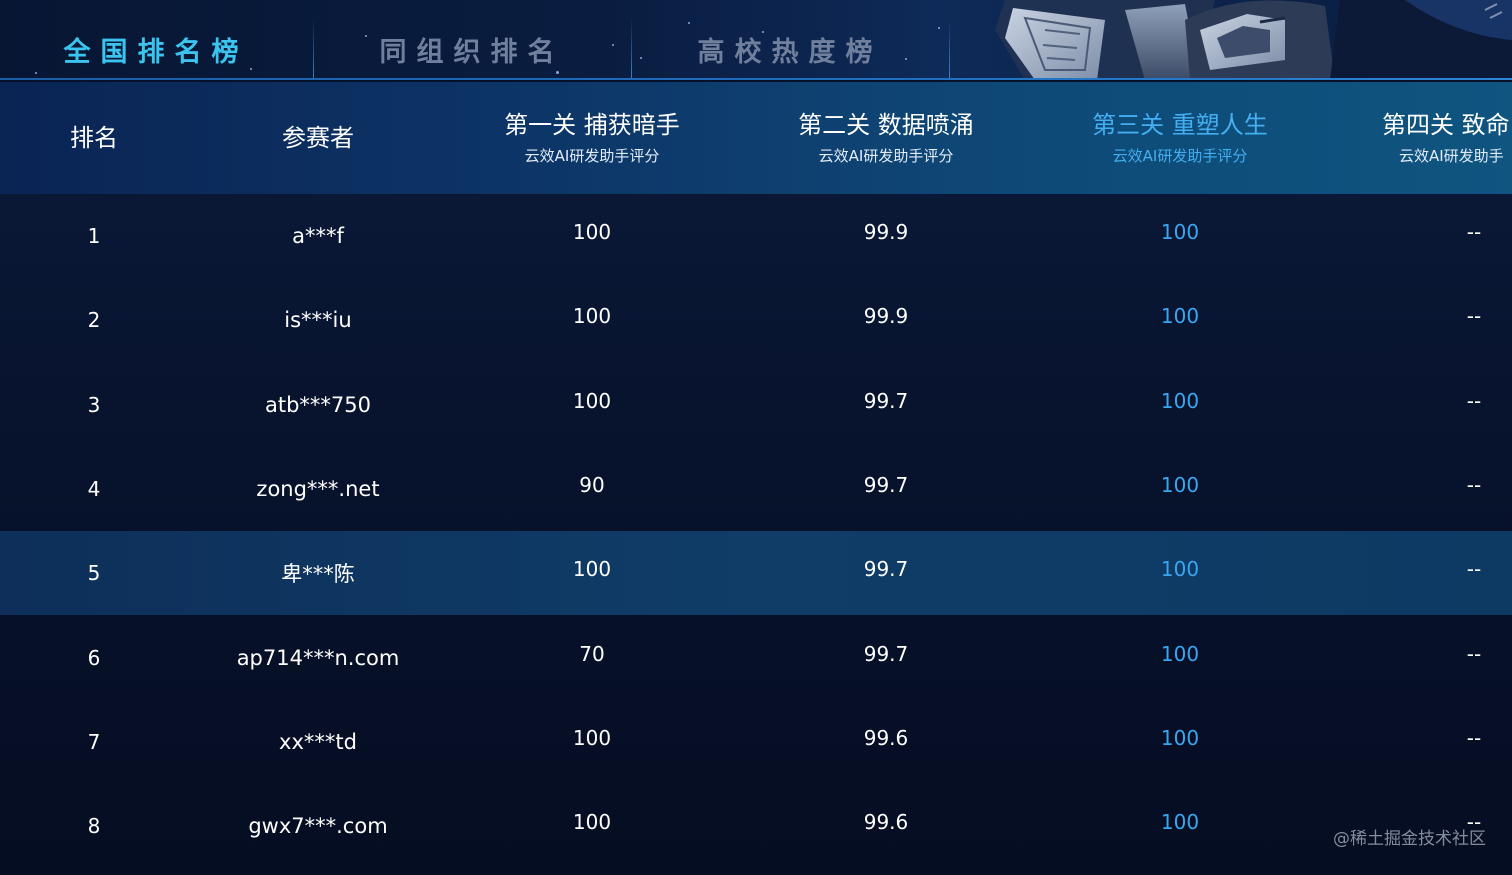 This screenshot has width=1512, height=875. What do you see at coordinates (94, 404) in the screenshot?
I see `cell-rank: 3` at bounding box center [94, 404].